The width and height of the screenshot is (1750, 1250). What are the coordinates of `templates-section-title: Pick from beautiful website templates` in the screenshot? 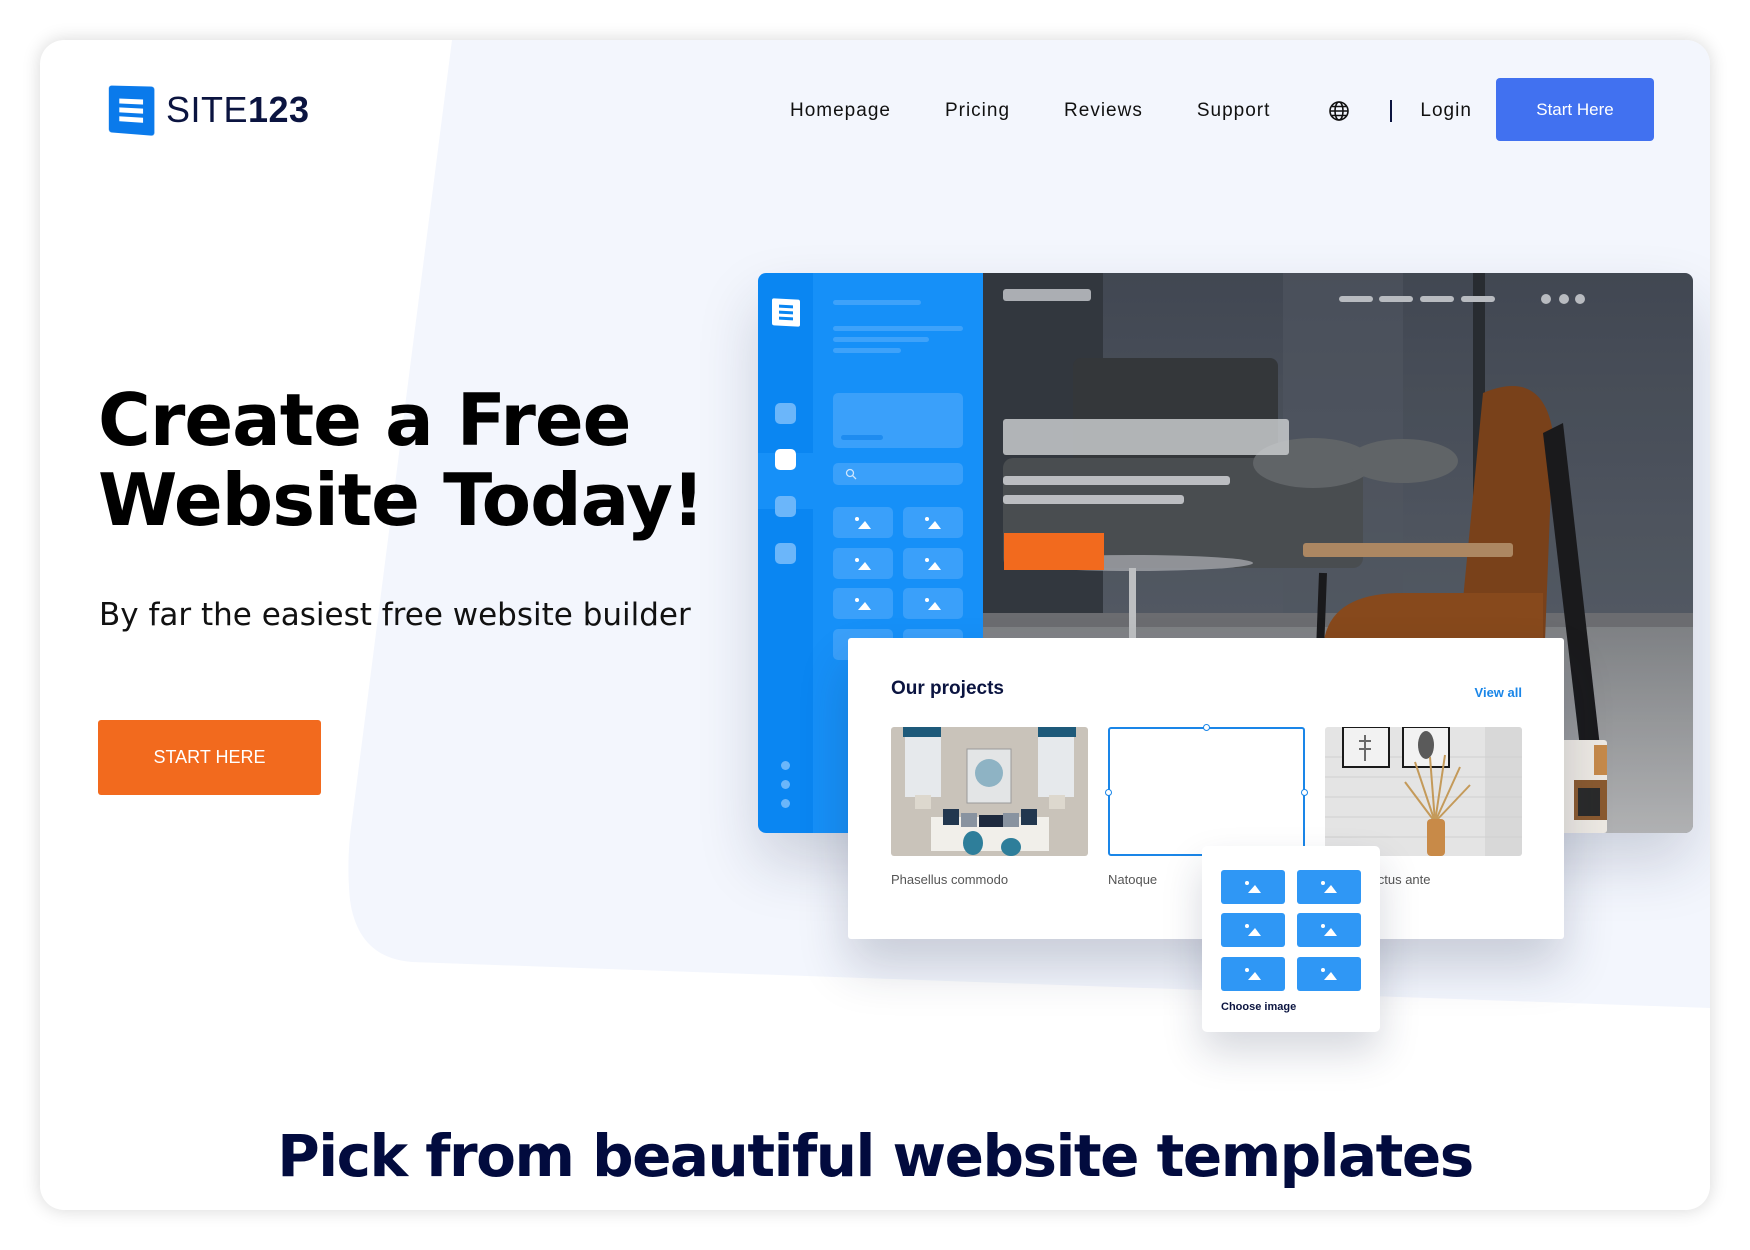 It's located at (875, 1156).